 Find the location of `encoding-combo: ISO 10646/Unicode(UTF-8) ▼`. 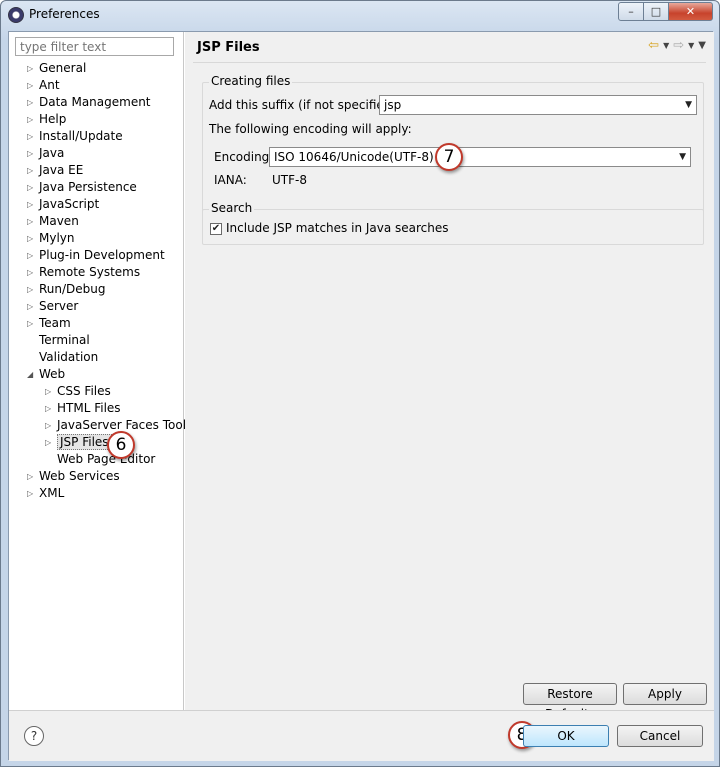

encoding-combo: ISO 10646/Unicode(UTF-8) ▼ is located at coordinates (480, 157).